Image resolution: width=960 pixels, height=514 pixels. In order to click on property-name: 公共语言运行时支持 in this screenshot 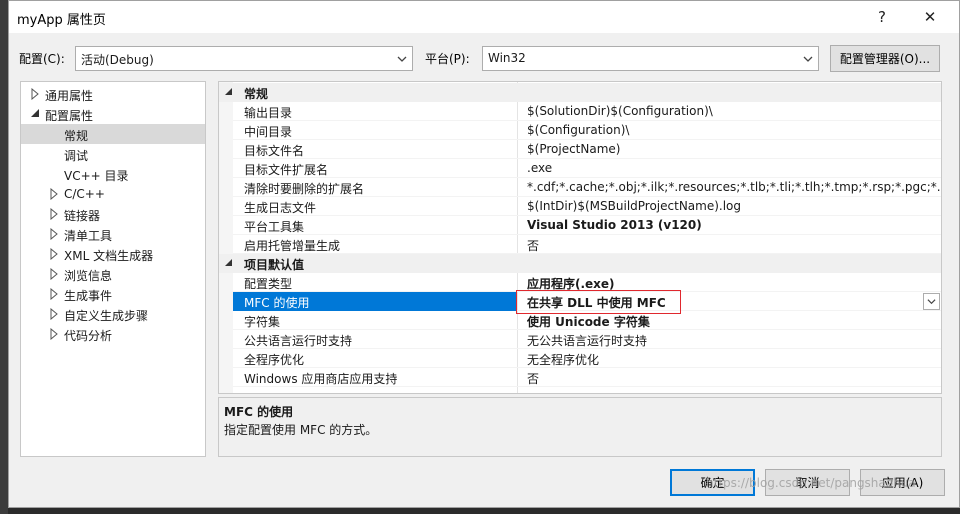, I will do `click(298, 341)`.